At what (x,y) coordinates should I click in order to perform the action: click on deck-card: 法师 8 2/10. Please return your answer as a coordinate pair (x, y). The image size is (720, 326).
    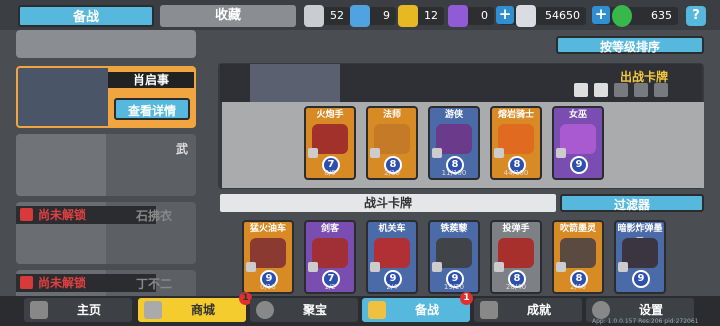
    Looking at the image, I should click on (392, 143).